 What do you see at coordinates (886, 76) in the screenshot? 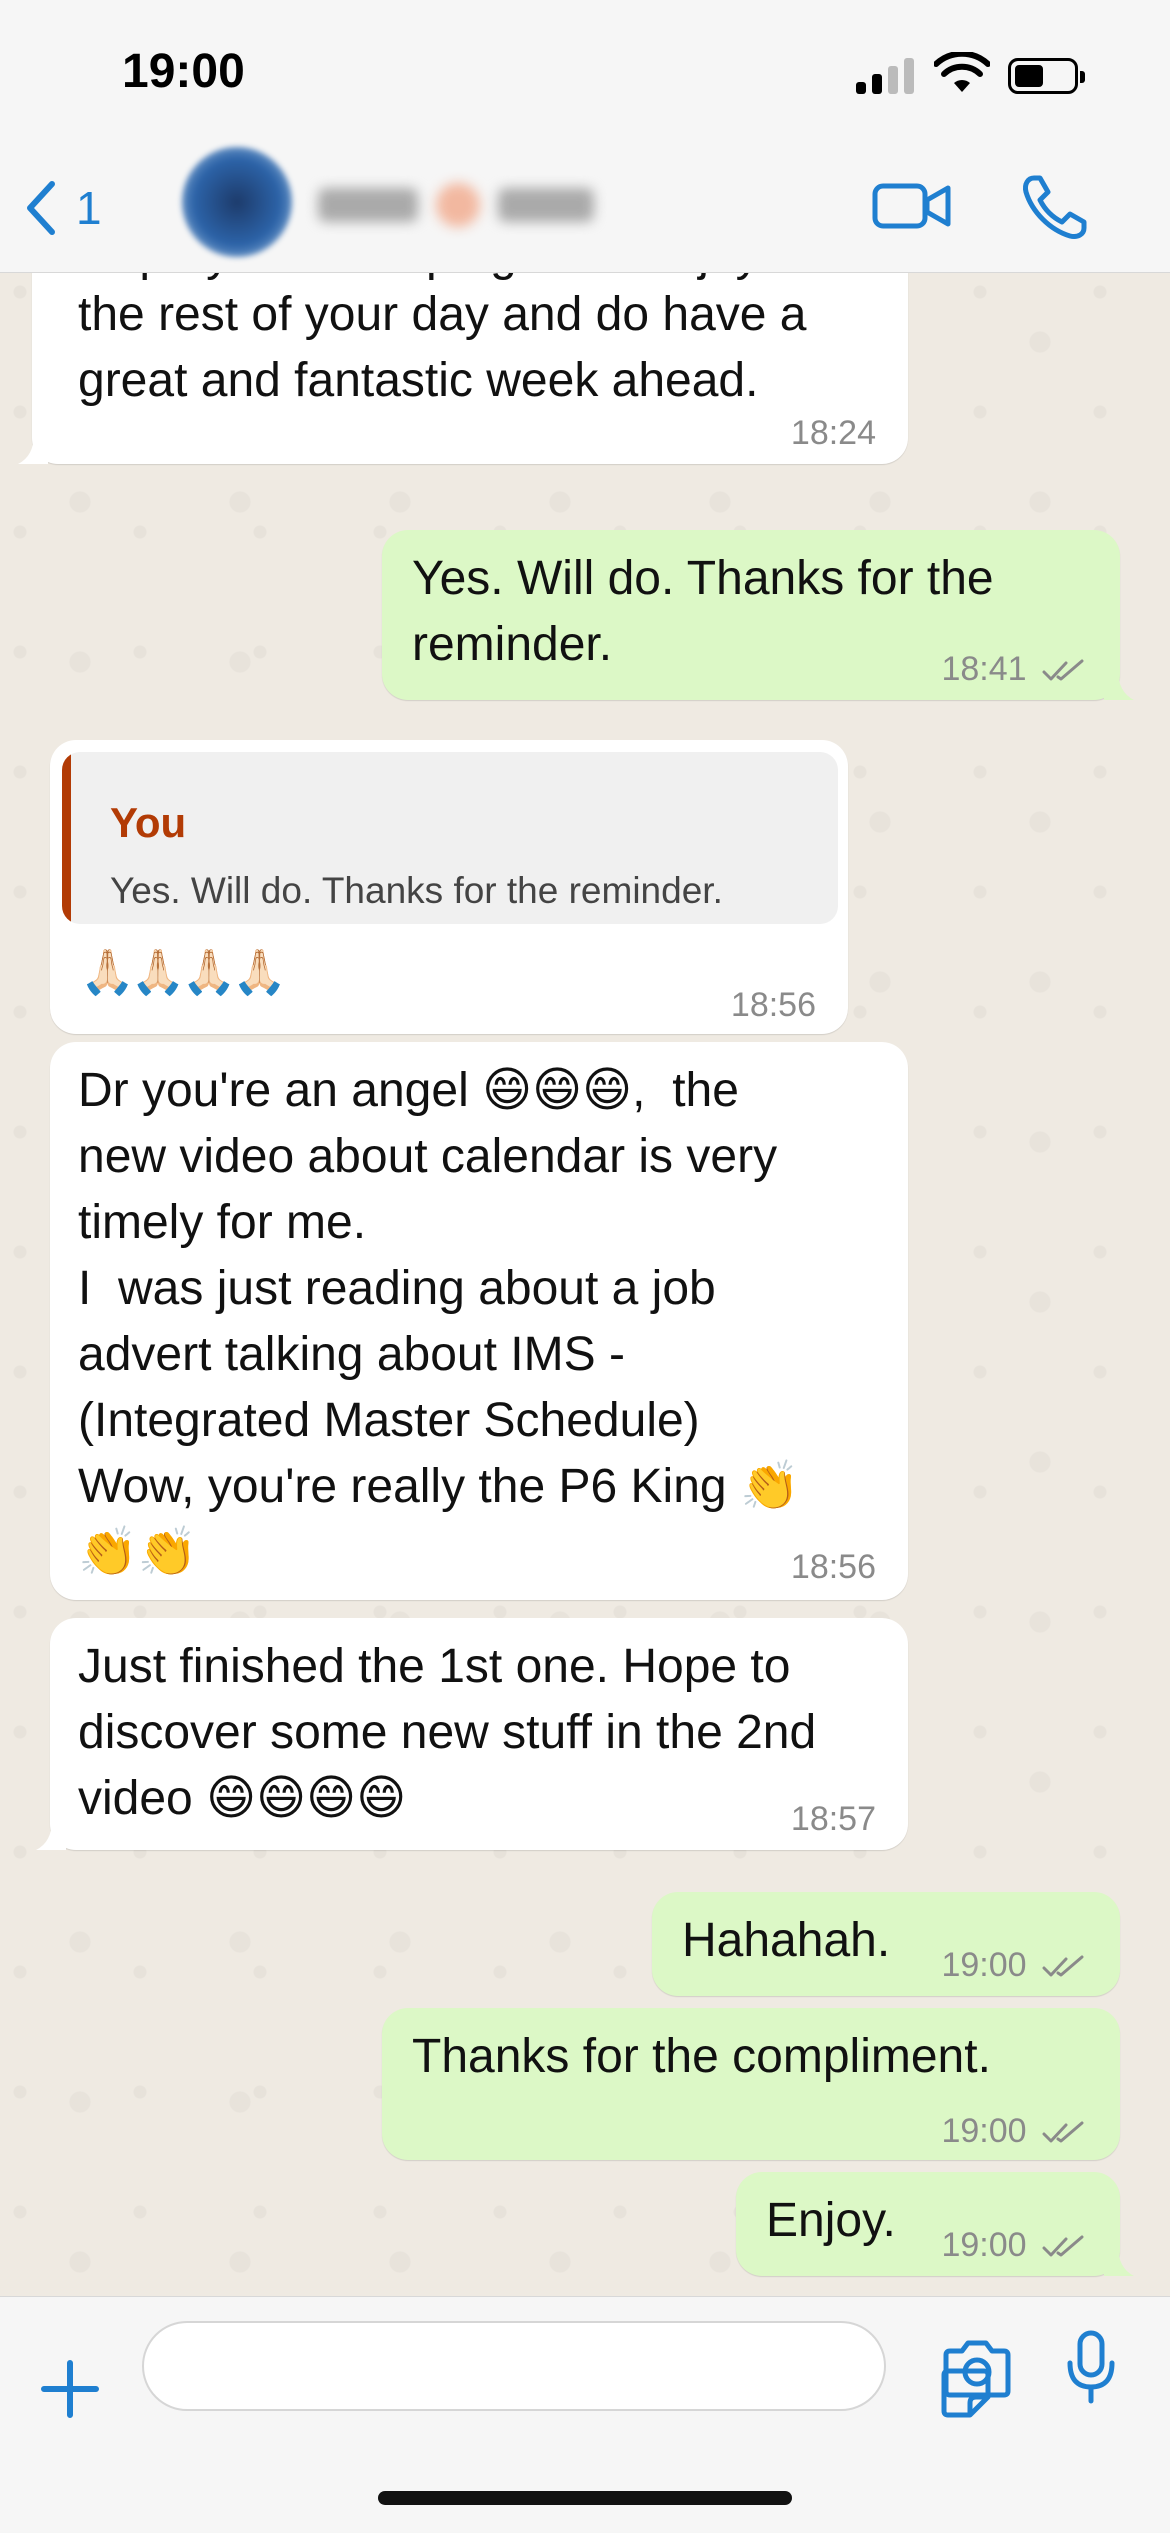
I see `signal-icon` at bounding box center [886, 76].